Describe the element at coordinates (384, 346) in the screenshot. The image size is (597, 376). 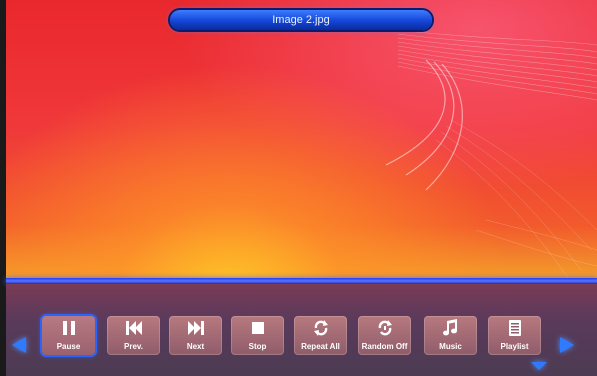
I see `random-off-label: Random Off` at that location.